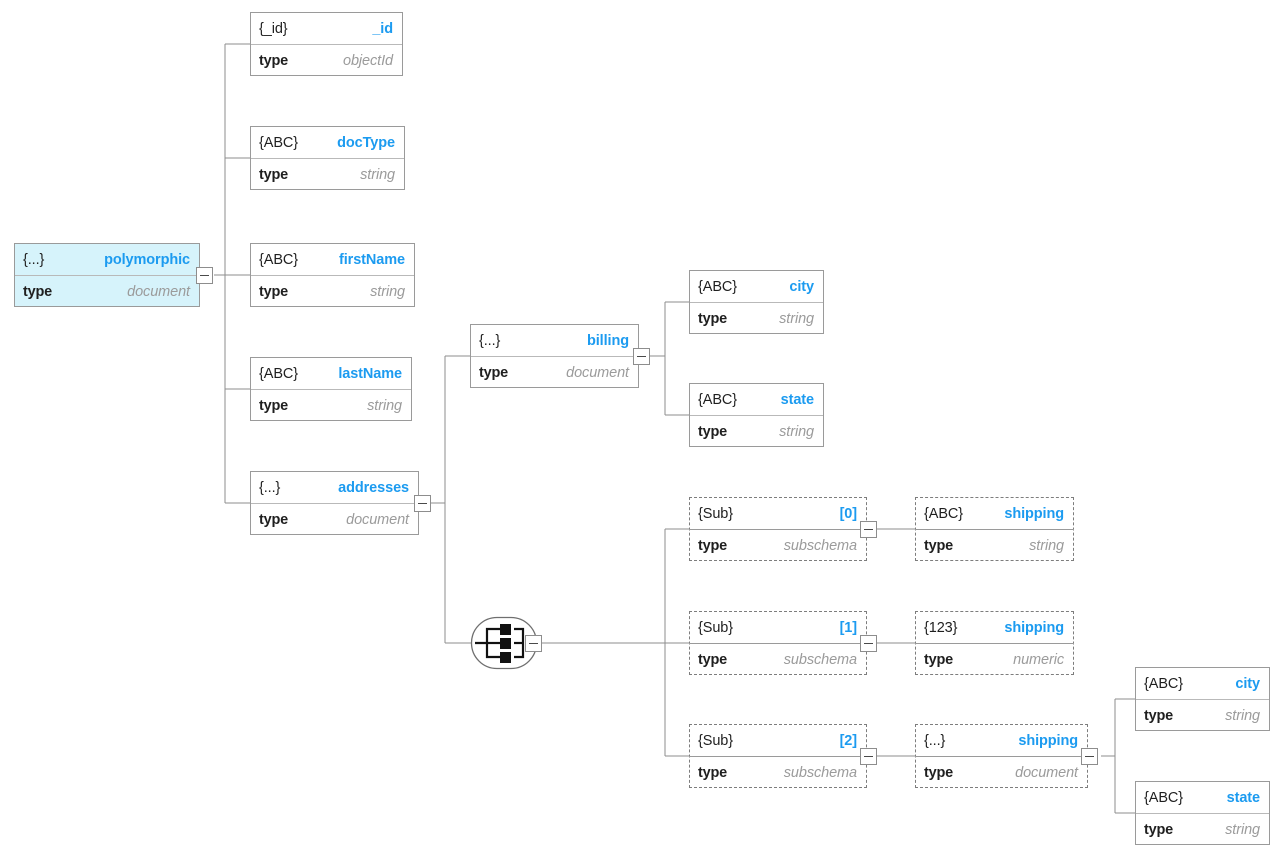 The image size is (1284, 864). I want to click on field-name: [1], so click(848, 627).